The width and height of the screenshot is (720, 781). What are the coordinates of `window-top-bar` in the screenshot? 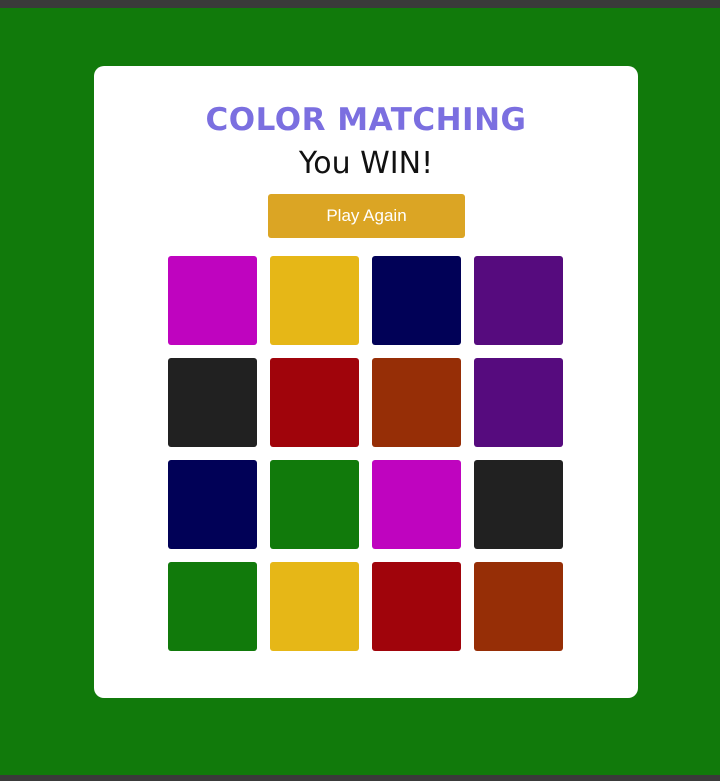 It's located at (360, 4).